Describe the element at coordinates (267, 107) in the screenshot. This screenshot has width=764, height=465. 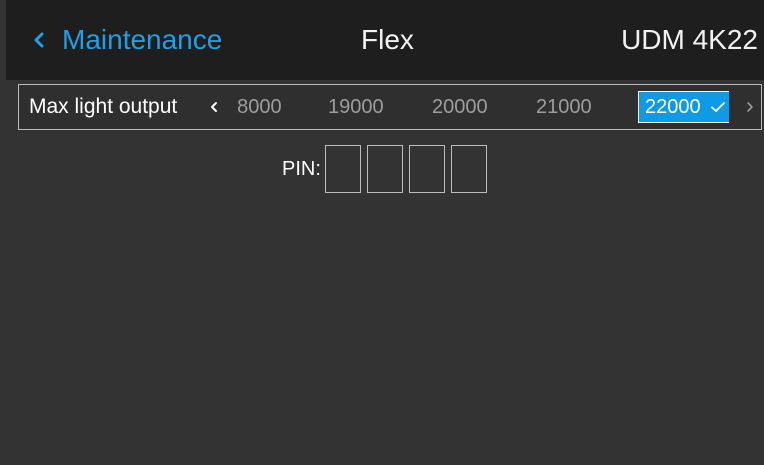
I see `value-option: 18000` at that location.